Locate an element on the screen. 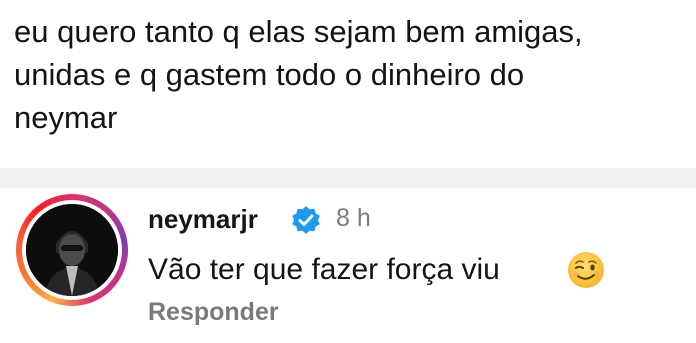 This screenshot has width=696, height=343. verified-badge-icon is located at coordinates (306, 220).